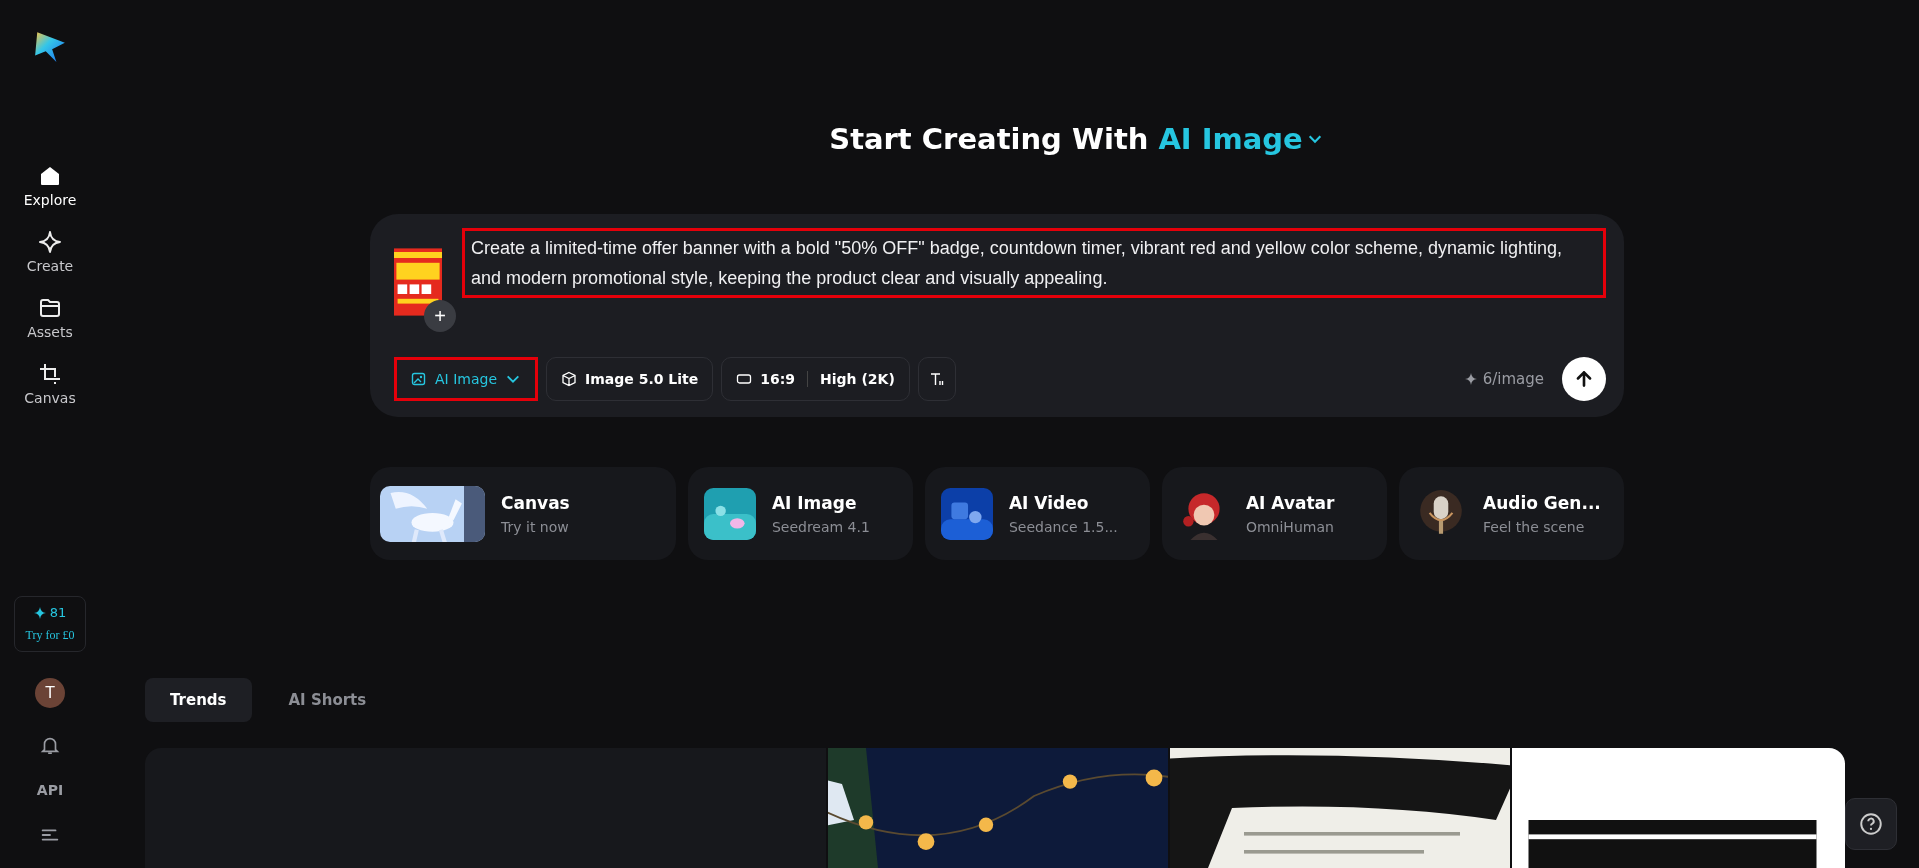 This screenshot has height=868, width=1919. Describe the element at coordinates (58, 612) in the screenshot. I see `credit-count: 81` at that location.